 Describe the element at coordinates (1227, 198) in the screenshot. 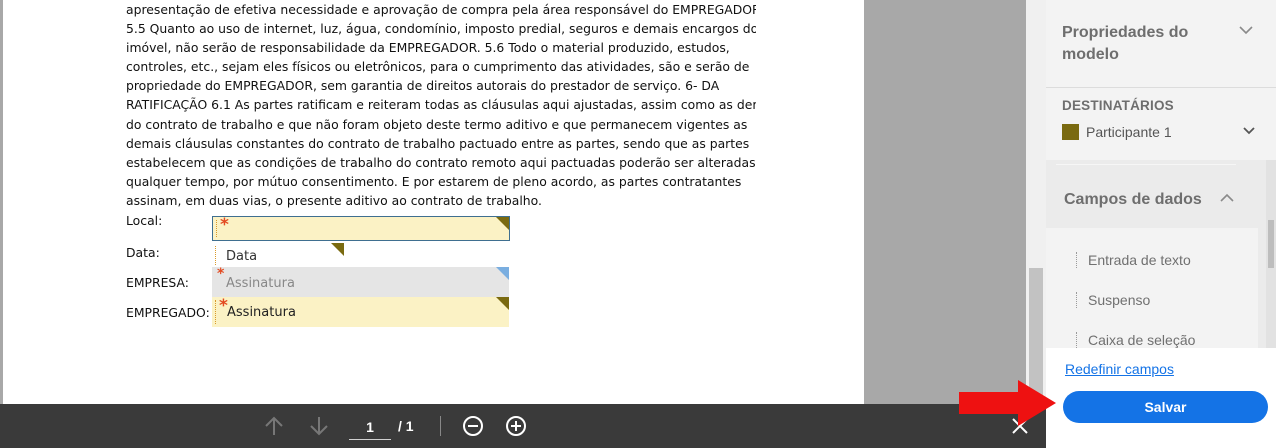

I see `chevron-up-icon` at that location.